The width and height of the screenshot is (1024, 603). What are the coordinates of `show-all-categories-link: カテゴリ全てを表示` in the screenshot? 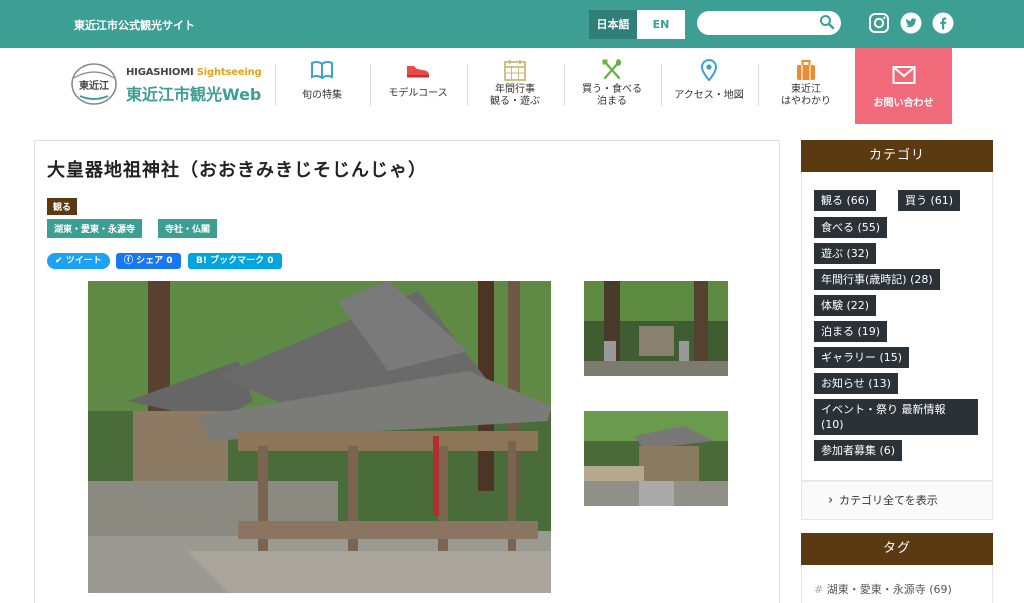 It's located at (897, 500).